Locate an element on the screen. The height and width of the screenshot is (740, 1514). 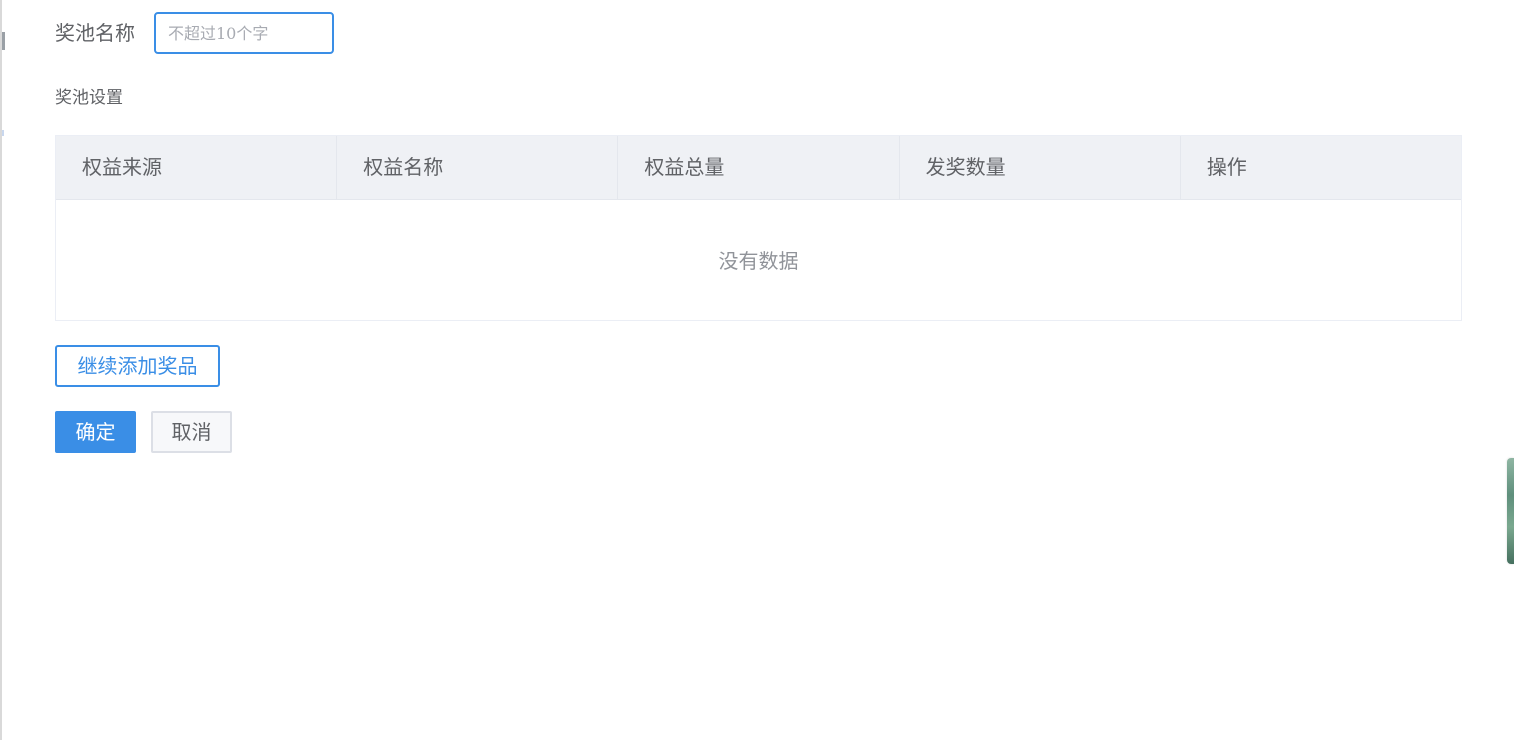
column-header-total: 权益总量 is located at coordinates (759, 167).